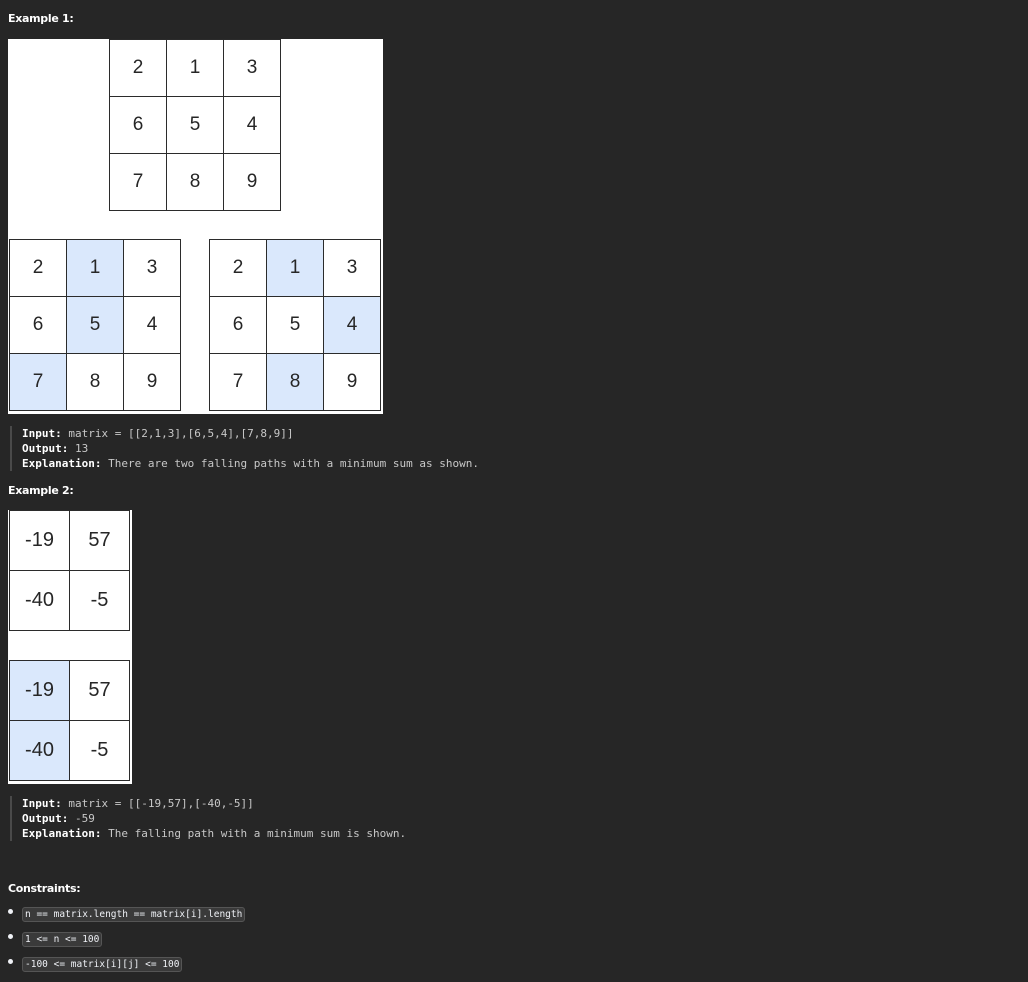 The image size is (1028, 982). What do you see at coordinates (39, 750) in the screenshot?
I see `grid-cell-highlighted: -40` at bounding box center [39, 750].